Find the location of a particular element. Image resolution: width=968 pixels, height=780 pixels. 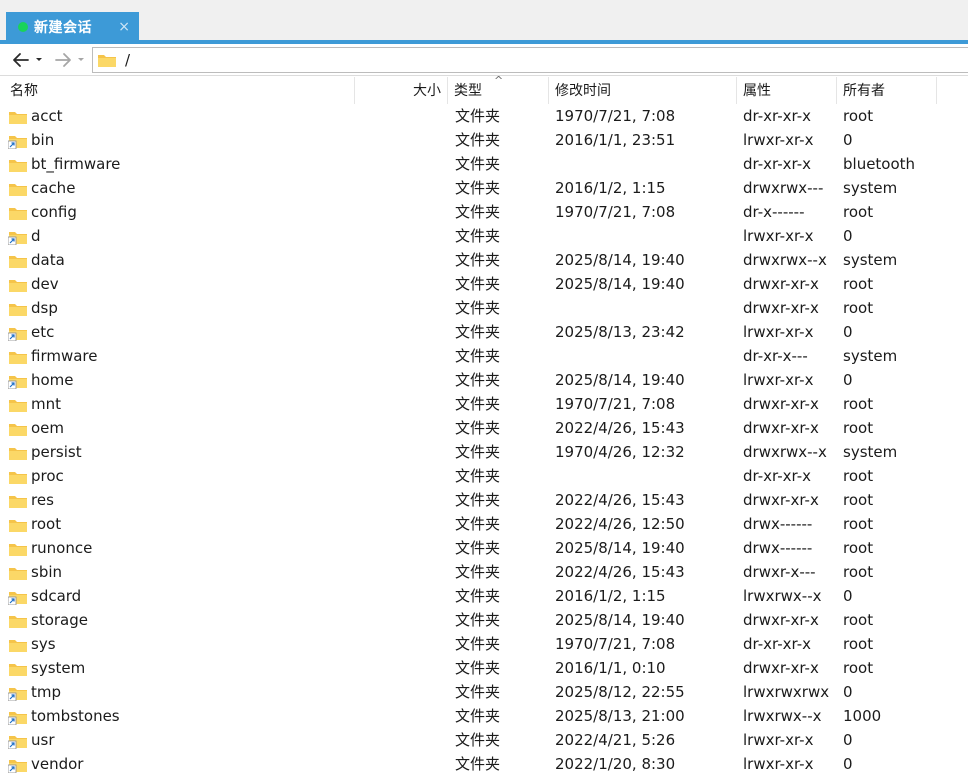

table-row: runonce 文件夹 2025/8/14, 19:40 drwx------ root is located at coordinates (484, 548).